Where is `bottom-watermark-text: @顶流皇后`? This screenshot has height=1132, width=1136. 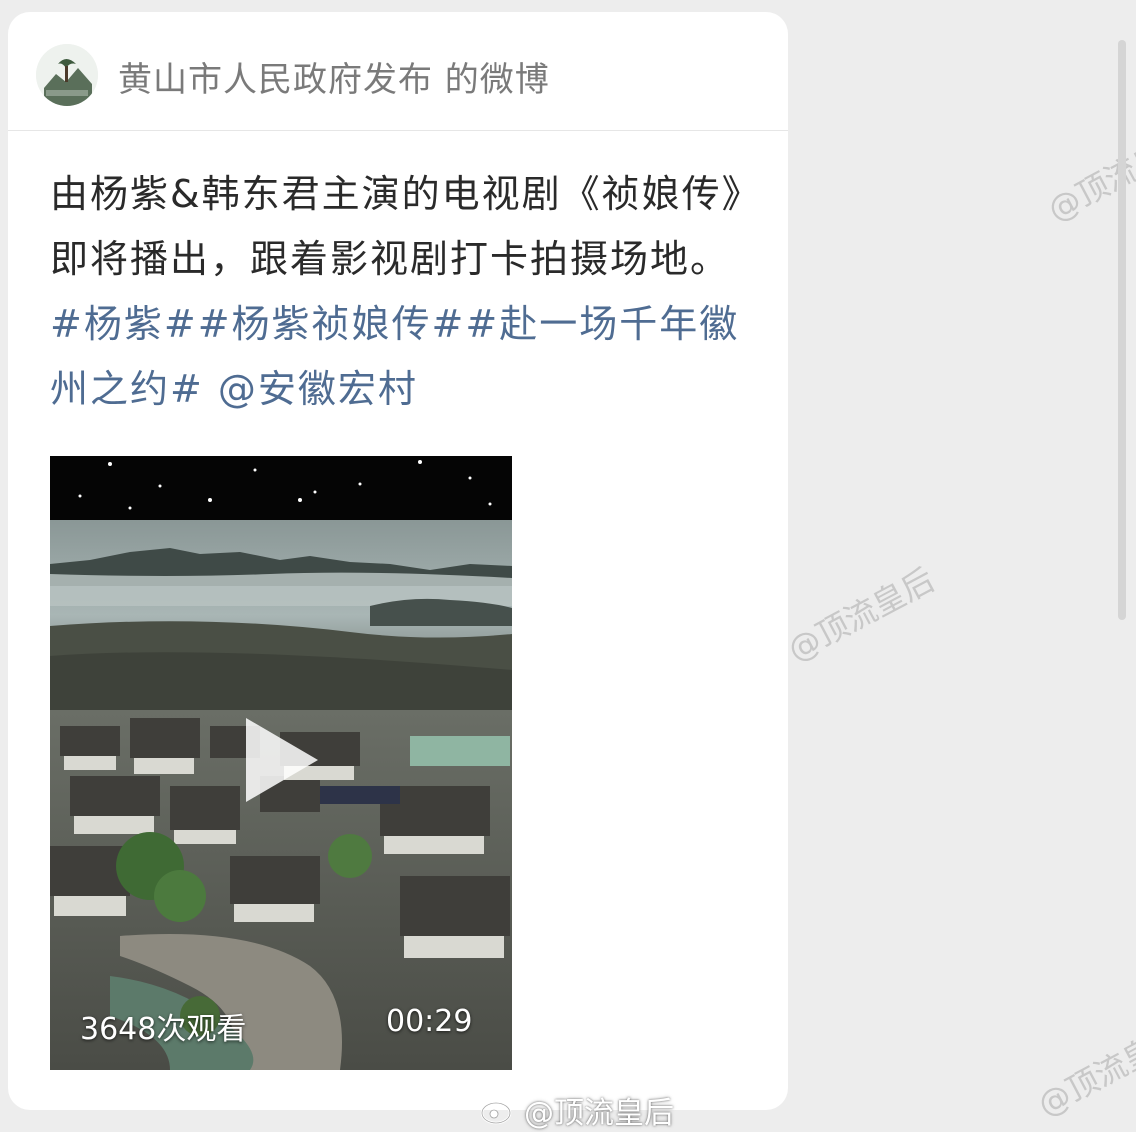 bottom-watermark-text: @顶流皇后 is located at coordinates (599, 1113).